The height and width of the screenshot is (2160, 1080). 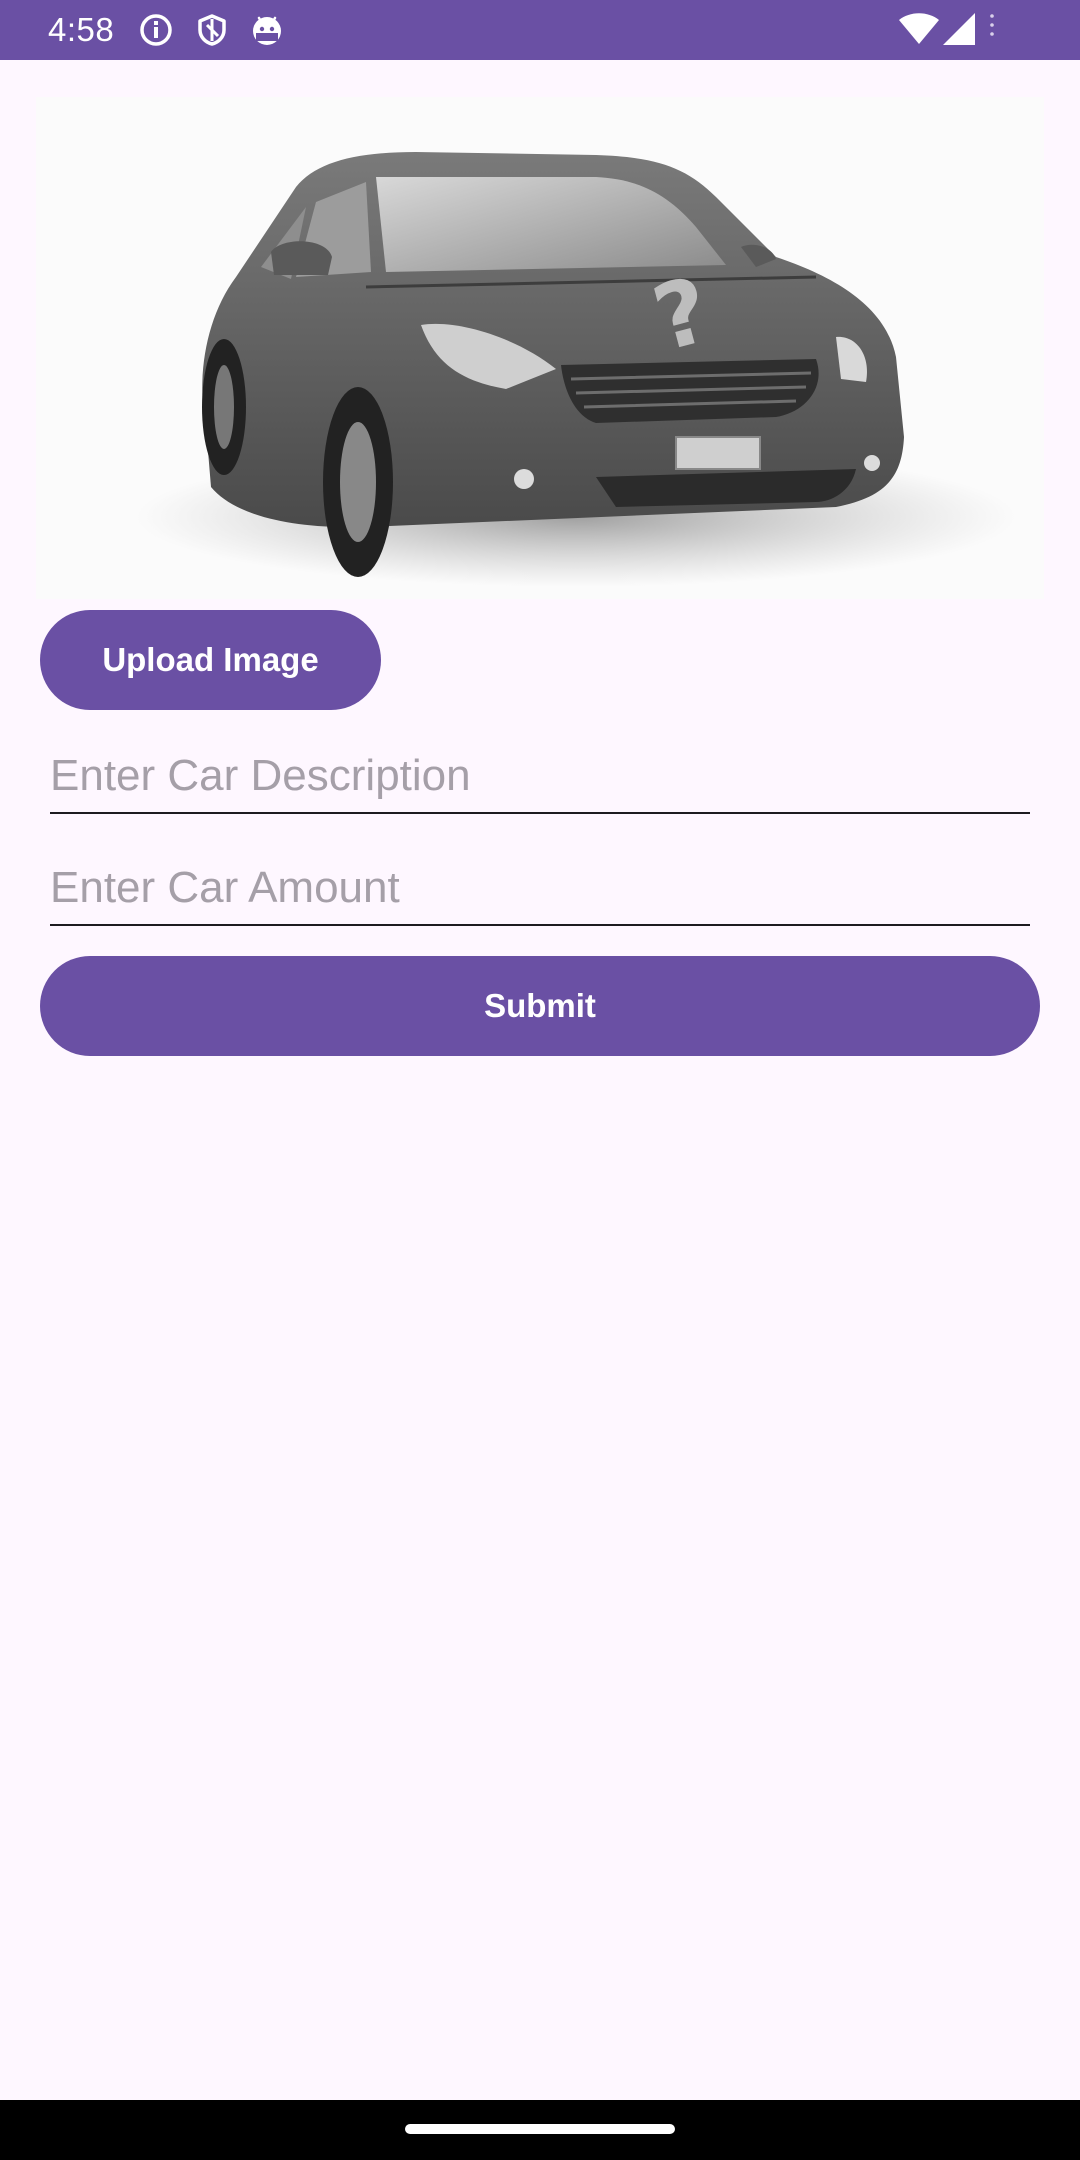 What do you see at coordinates (540, 30) in the screenshot?
I see `status-bar: 4:58` at bounding box center [540, 30].